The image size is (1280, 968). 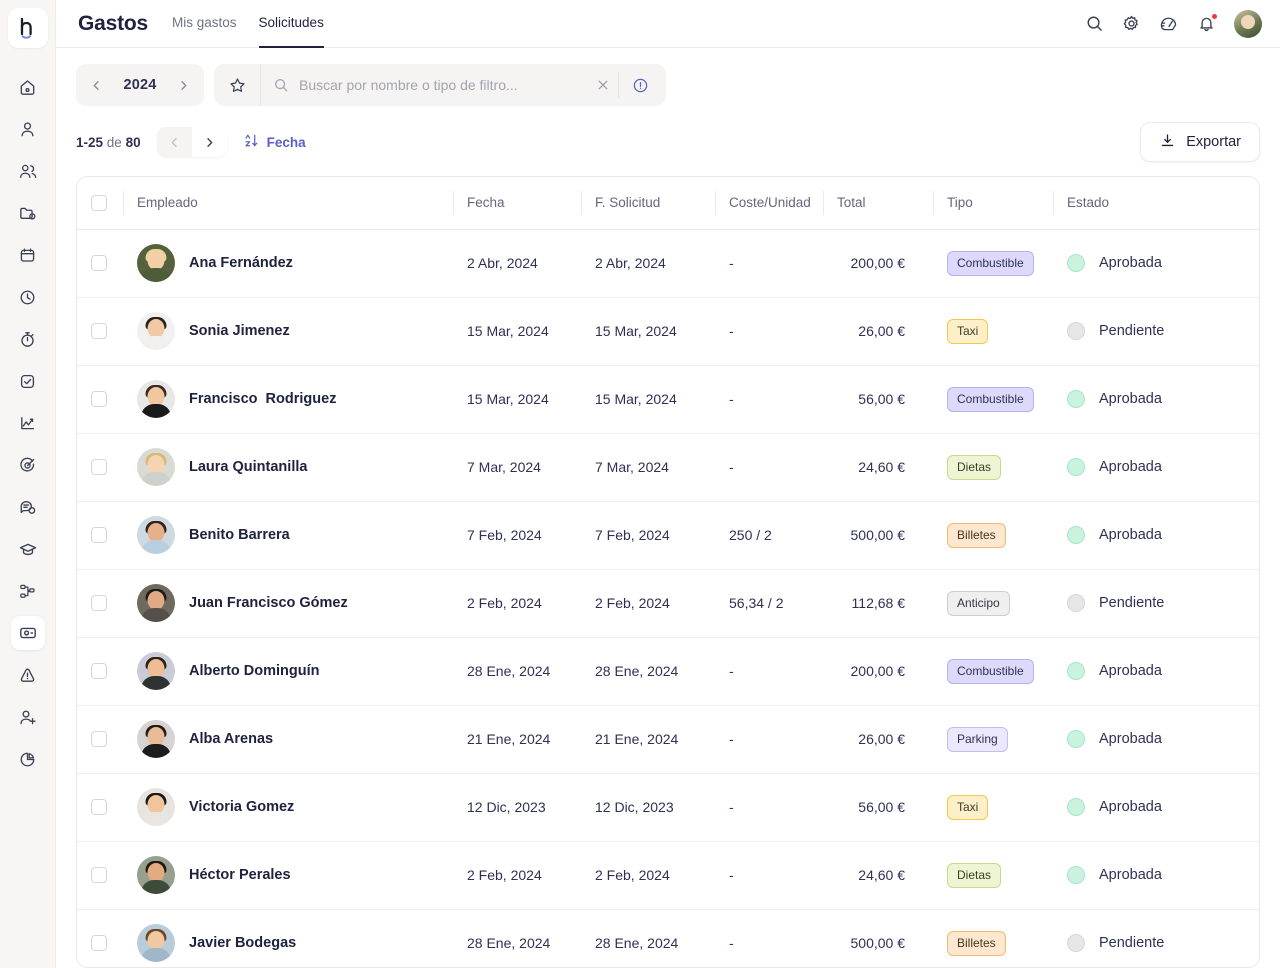 I want to click on col-header-estado: Estado, so click(x=1156, y=203).